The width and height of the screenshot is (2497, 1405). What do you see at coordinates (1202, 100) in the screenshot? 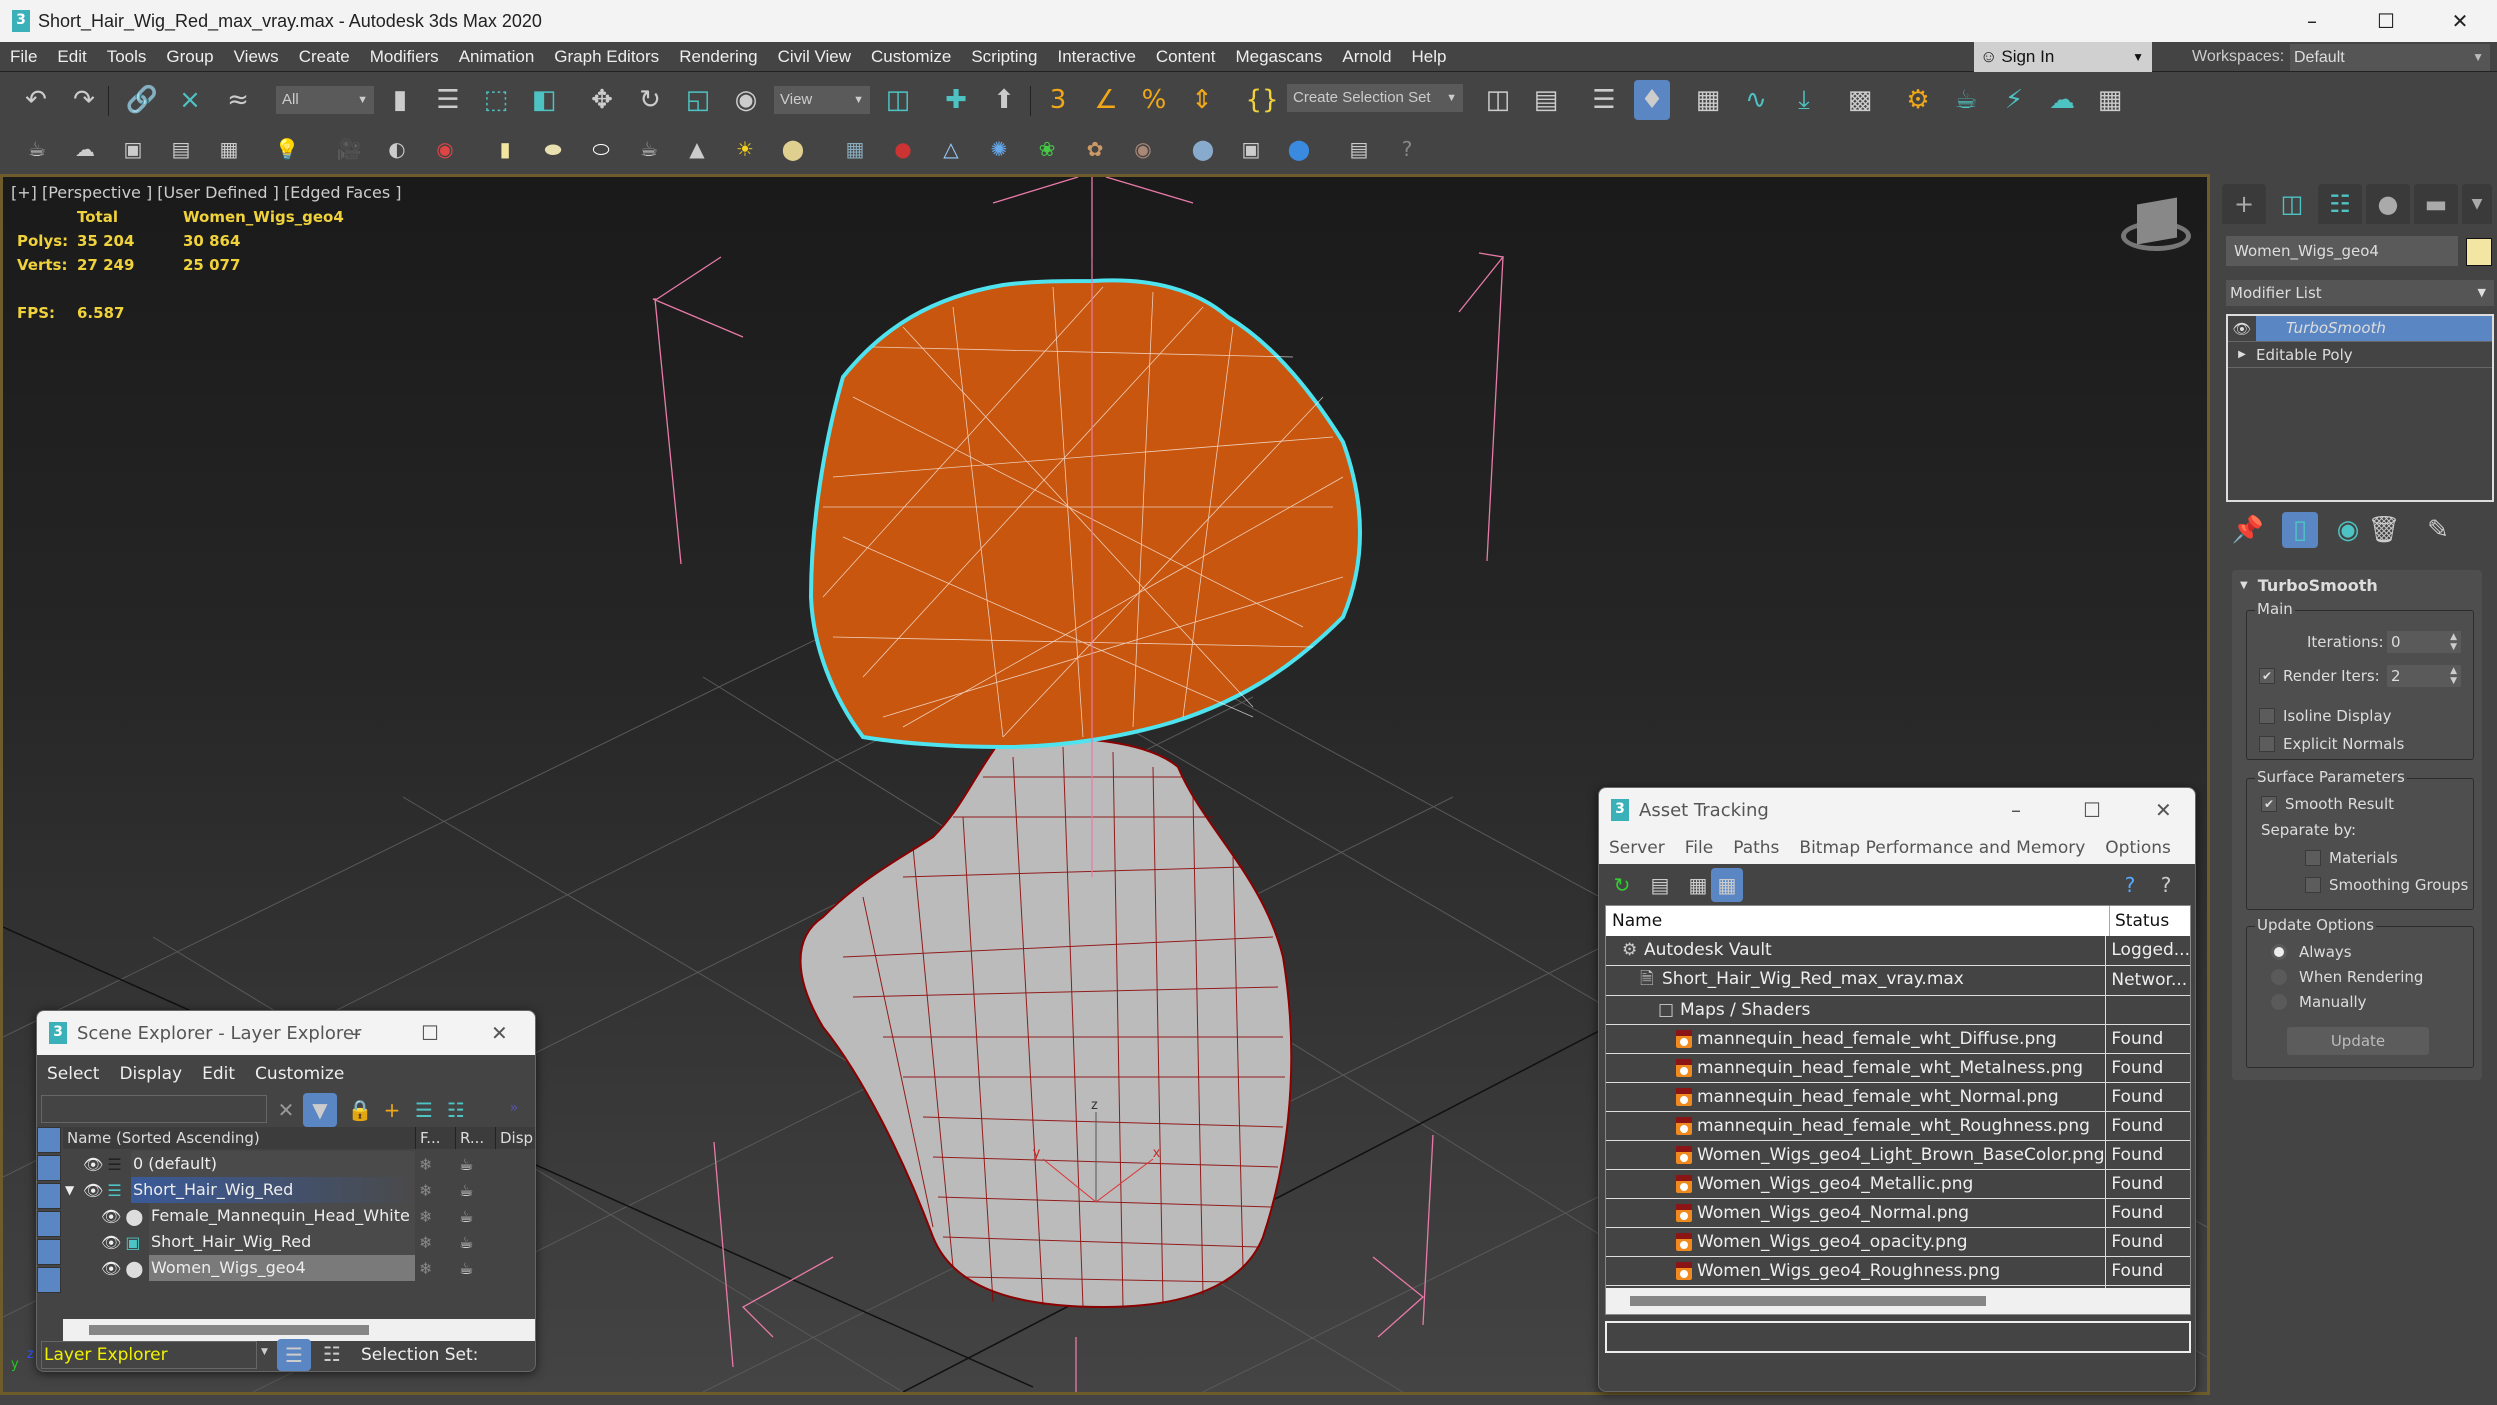
I see `spinner-snap-icon: ⇕` at bounding box center [1202, 100].